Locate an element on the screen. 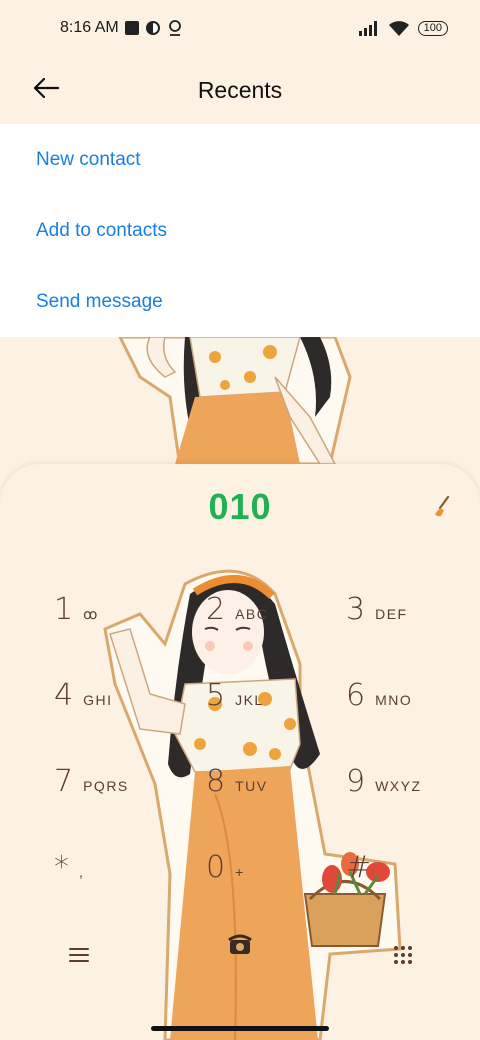 The height and width of the screenshot is (1040, 480). back-button is located at coordinates (46, 88).